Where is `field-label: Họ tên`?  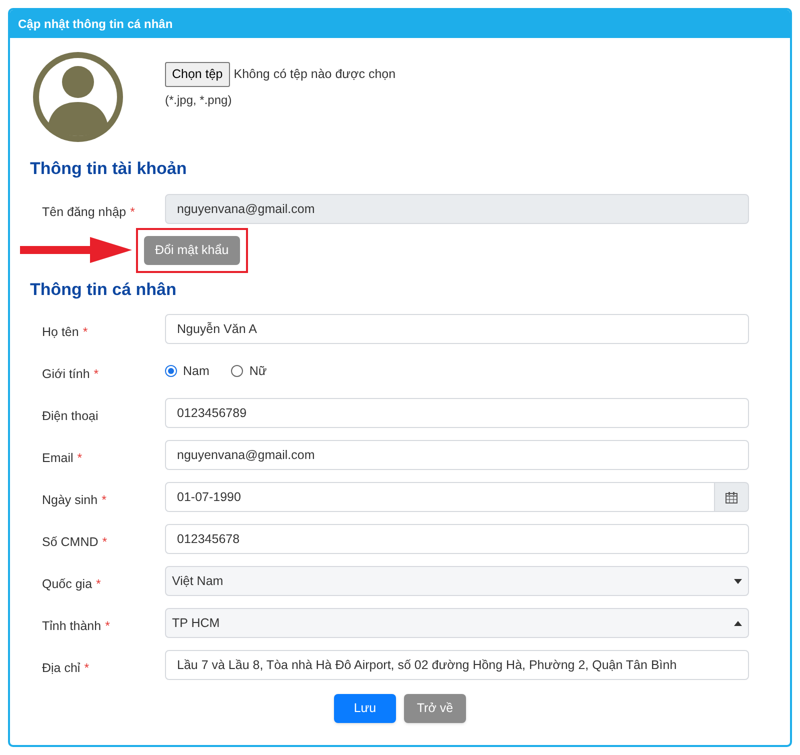
field-label: Họ tên is located at coordinates (60, 332).